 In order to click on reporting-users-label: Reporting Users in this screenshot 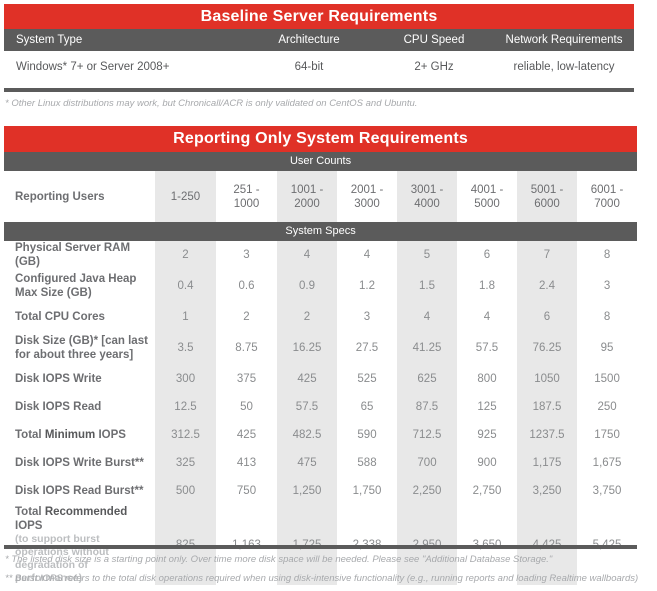, I will do `click(79, 196)`.